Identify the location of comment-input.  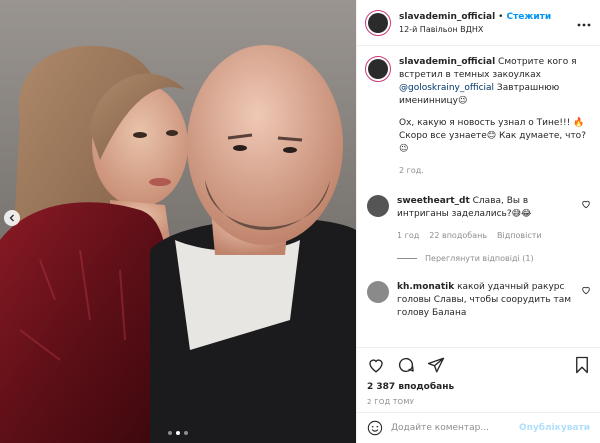
(451, 428).